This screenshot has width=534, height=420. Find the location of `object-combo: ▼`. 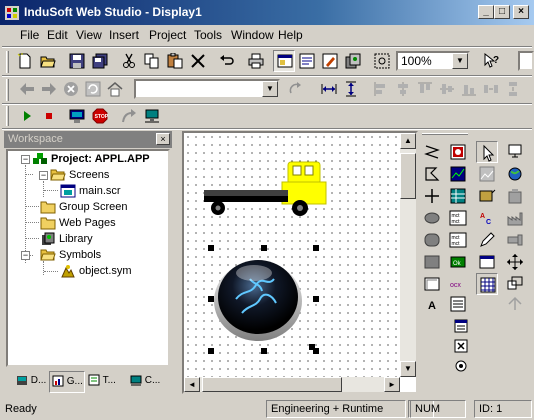

object-combo: ▼ is located at coordinates (207, 89).